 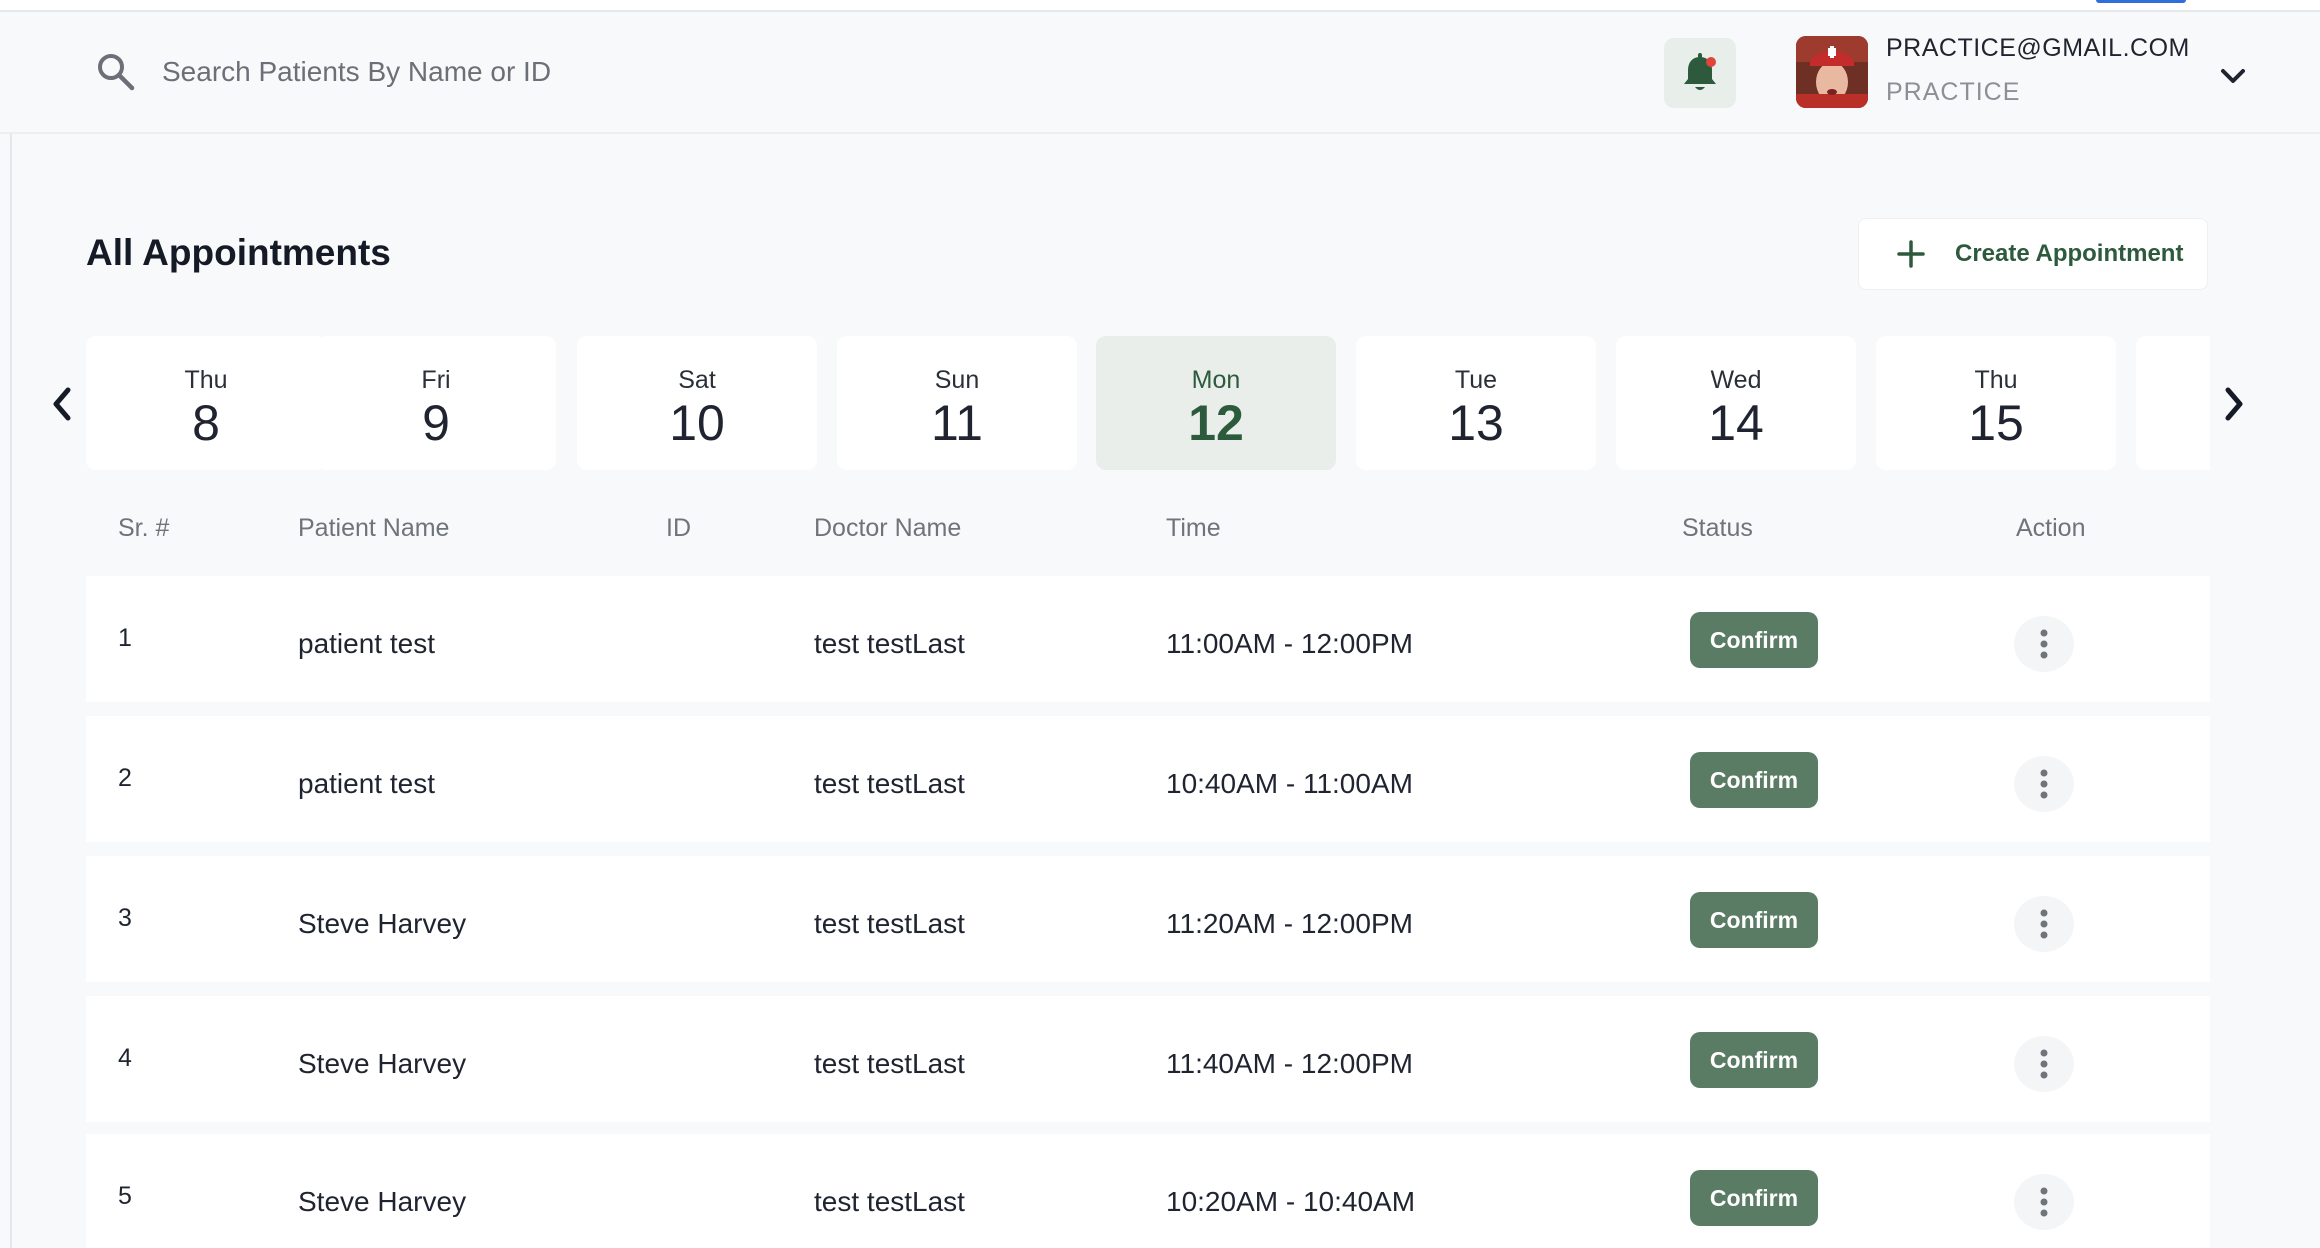 What do you see at coordinates (2173, 403) in the screenshot?
I see `date-card-partial` at bounding box center [2173, 403].